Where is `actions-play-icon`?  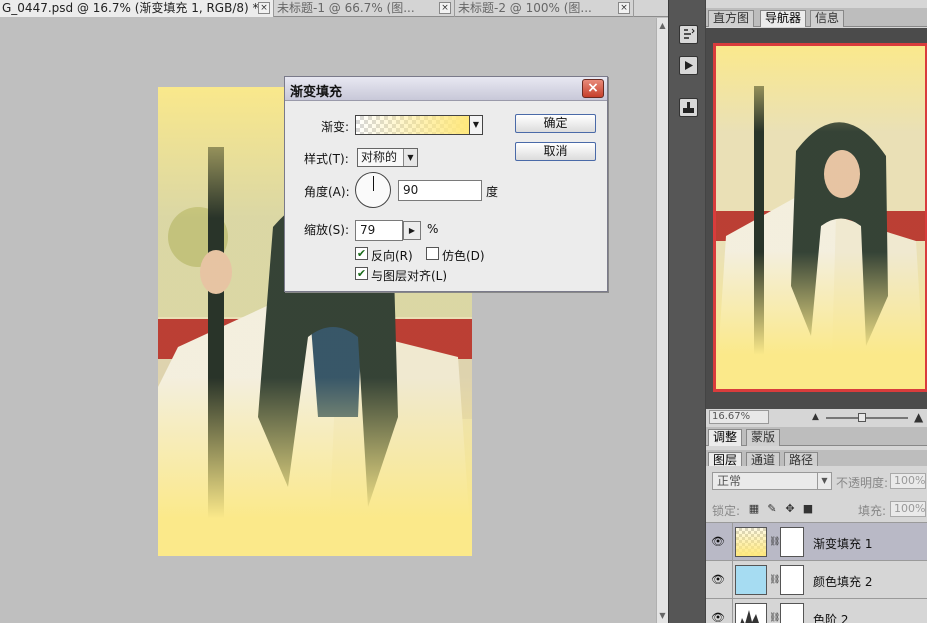 actions-play-icon is located at coordinates (688, 65).